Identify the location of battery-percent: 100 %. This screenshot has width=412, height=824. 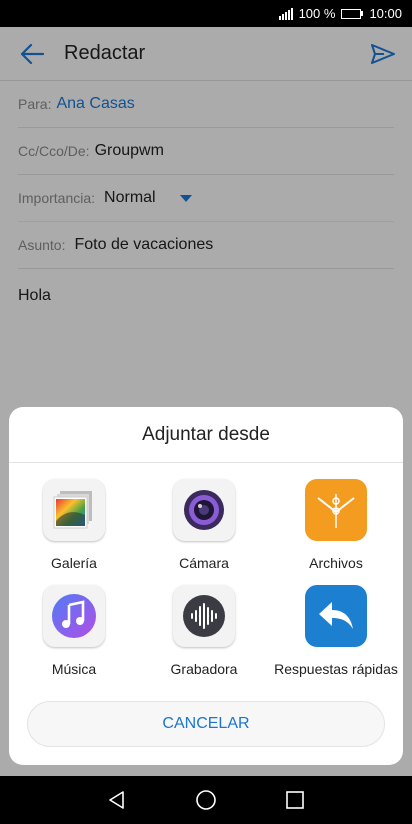
(317, 13).